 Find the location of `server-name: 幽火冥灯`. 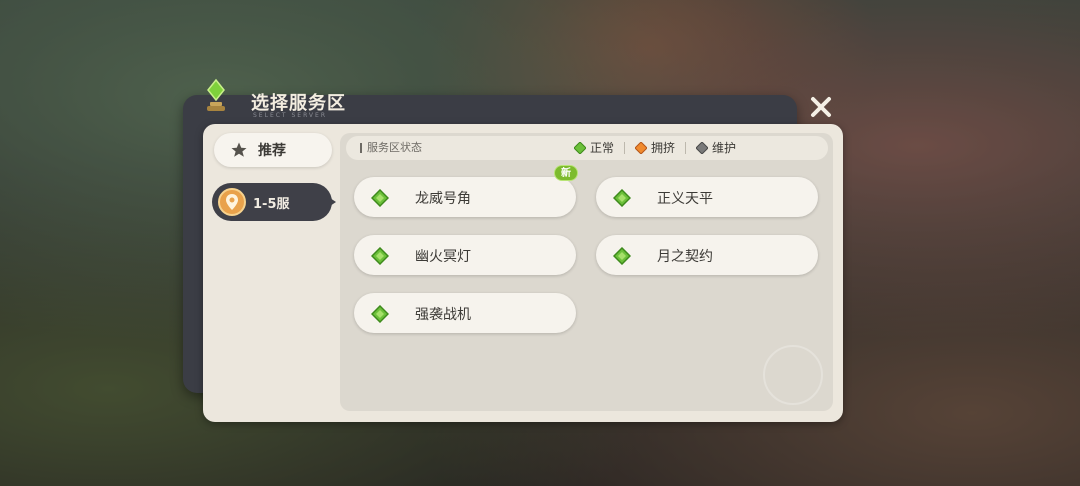

server-name: 幽火冥灯 is located at coordinates (443, 257).